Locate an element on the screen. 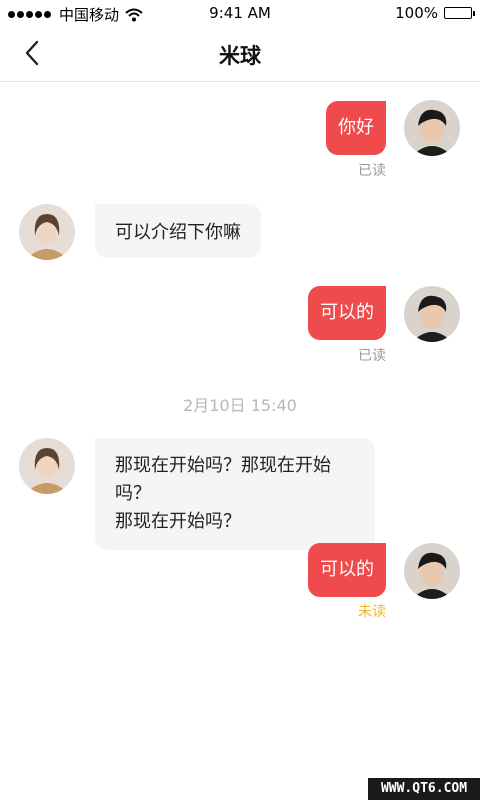 The image size is (480, 800). battery-percent: 100% is located at coordinates (416, 13).